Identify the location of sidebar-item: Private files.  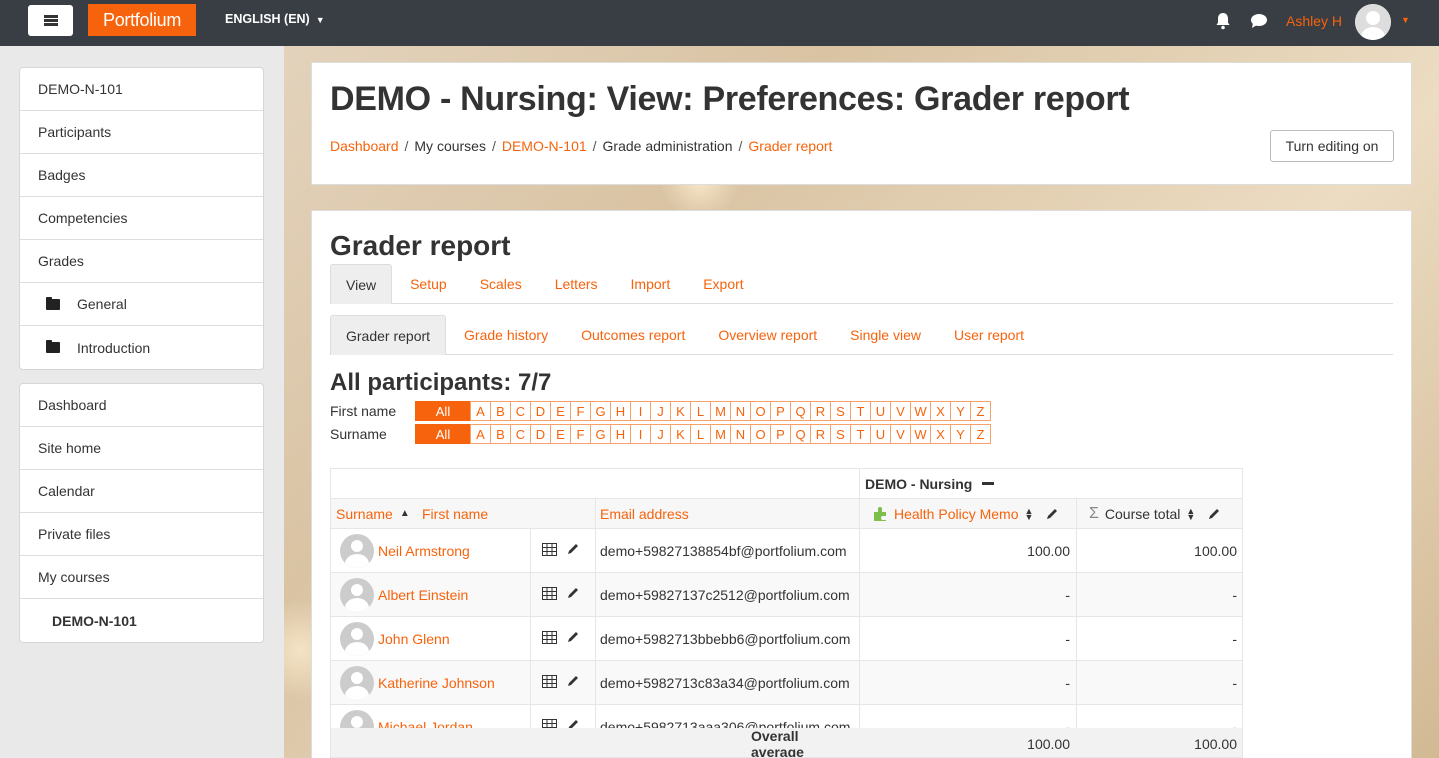
(141, 534).